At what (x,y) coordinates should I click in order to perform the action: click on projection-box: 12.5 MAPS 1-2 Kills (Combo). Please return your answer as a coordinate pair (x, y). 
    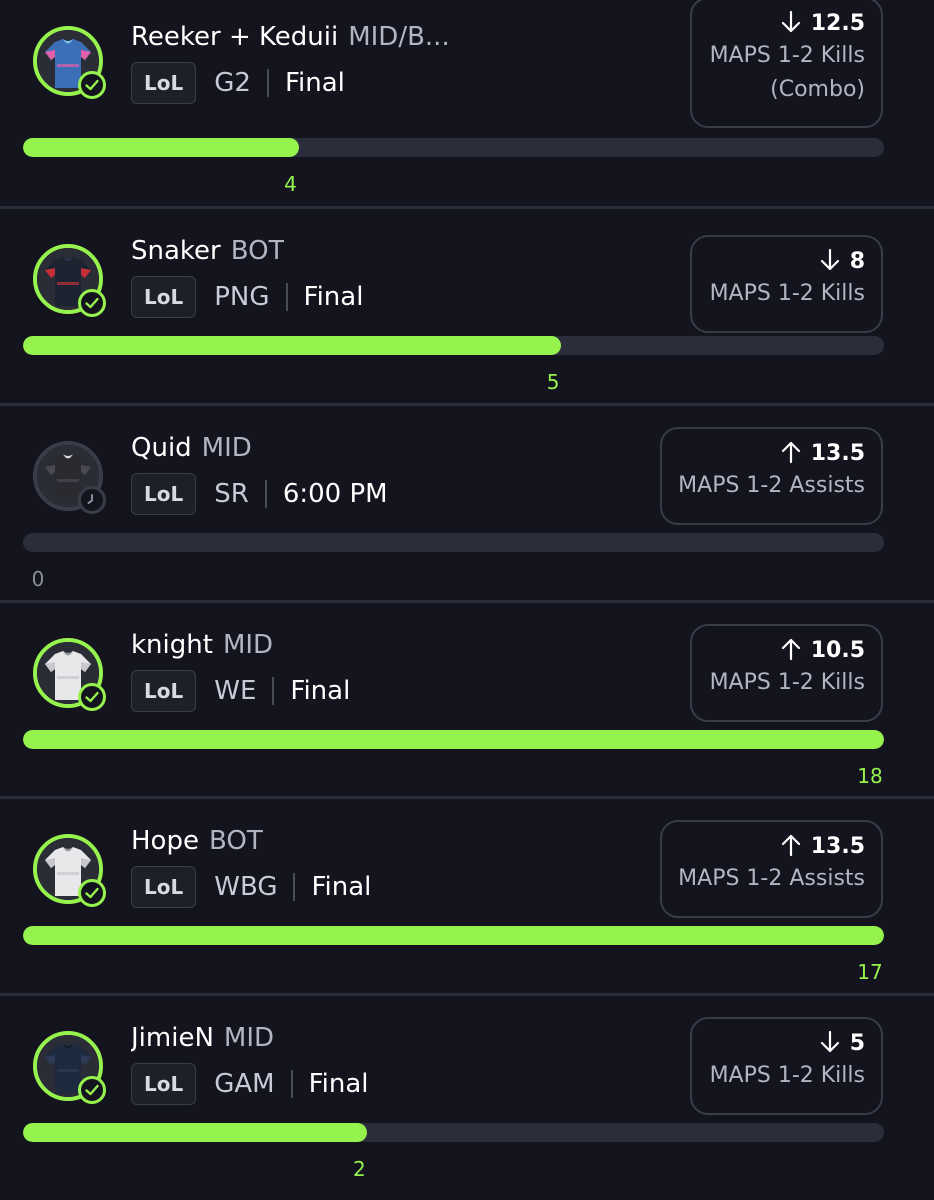
    Looking at the image, I should click on (786, 64).